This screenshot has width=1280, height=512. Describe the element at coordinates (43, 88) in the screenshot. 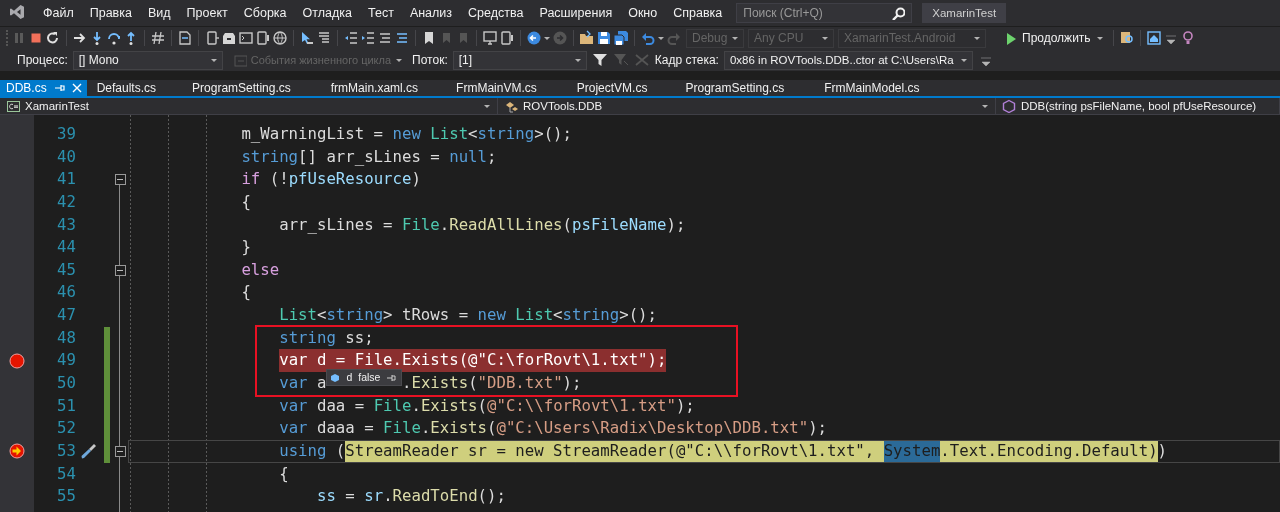

I see `editor-tab: DDB.cs` at that location.